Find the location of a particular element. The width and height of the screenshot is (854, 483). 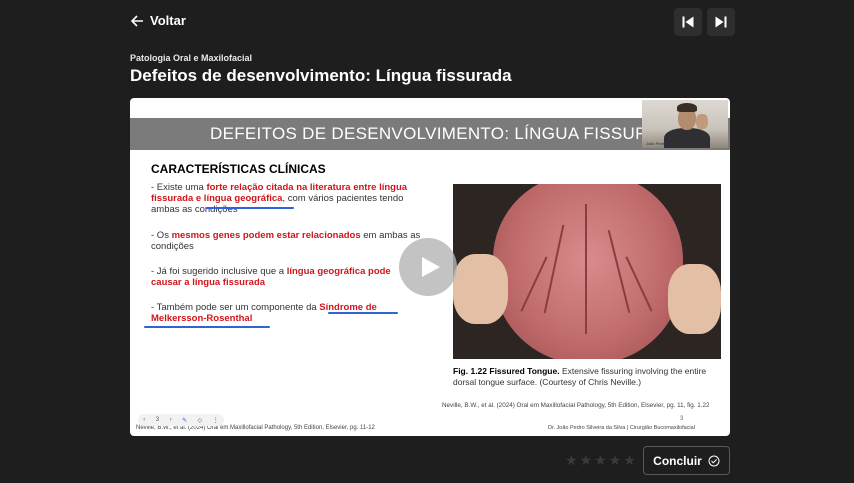

fissured-tongue-image is located at coordinates (587, 271).